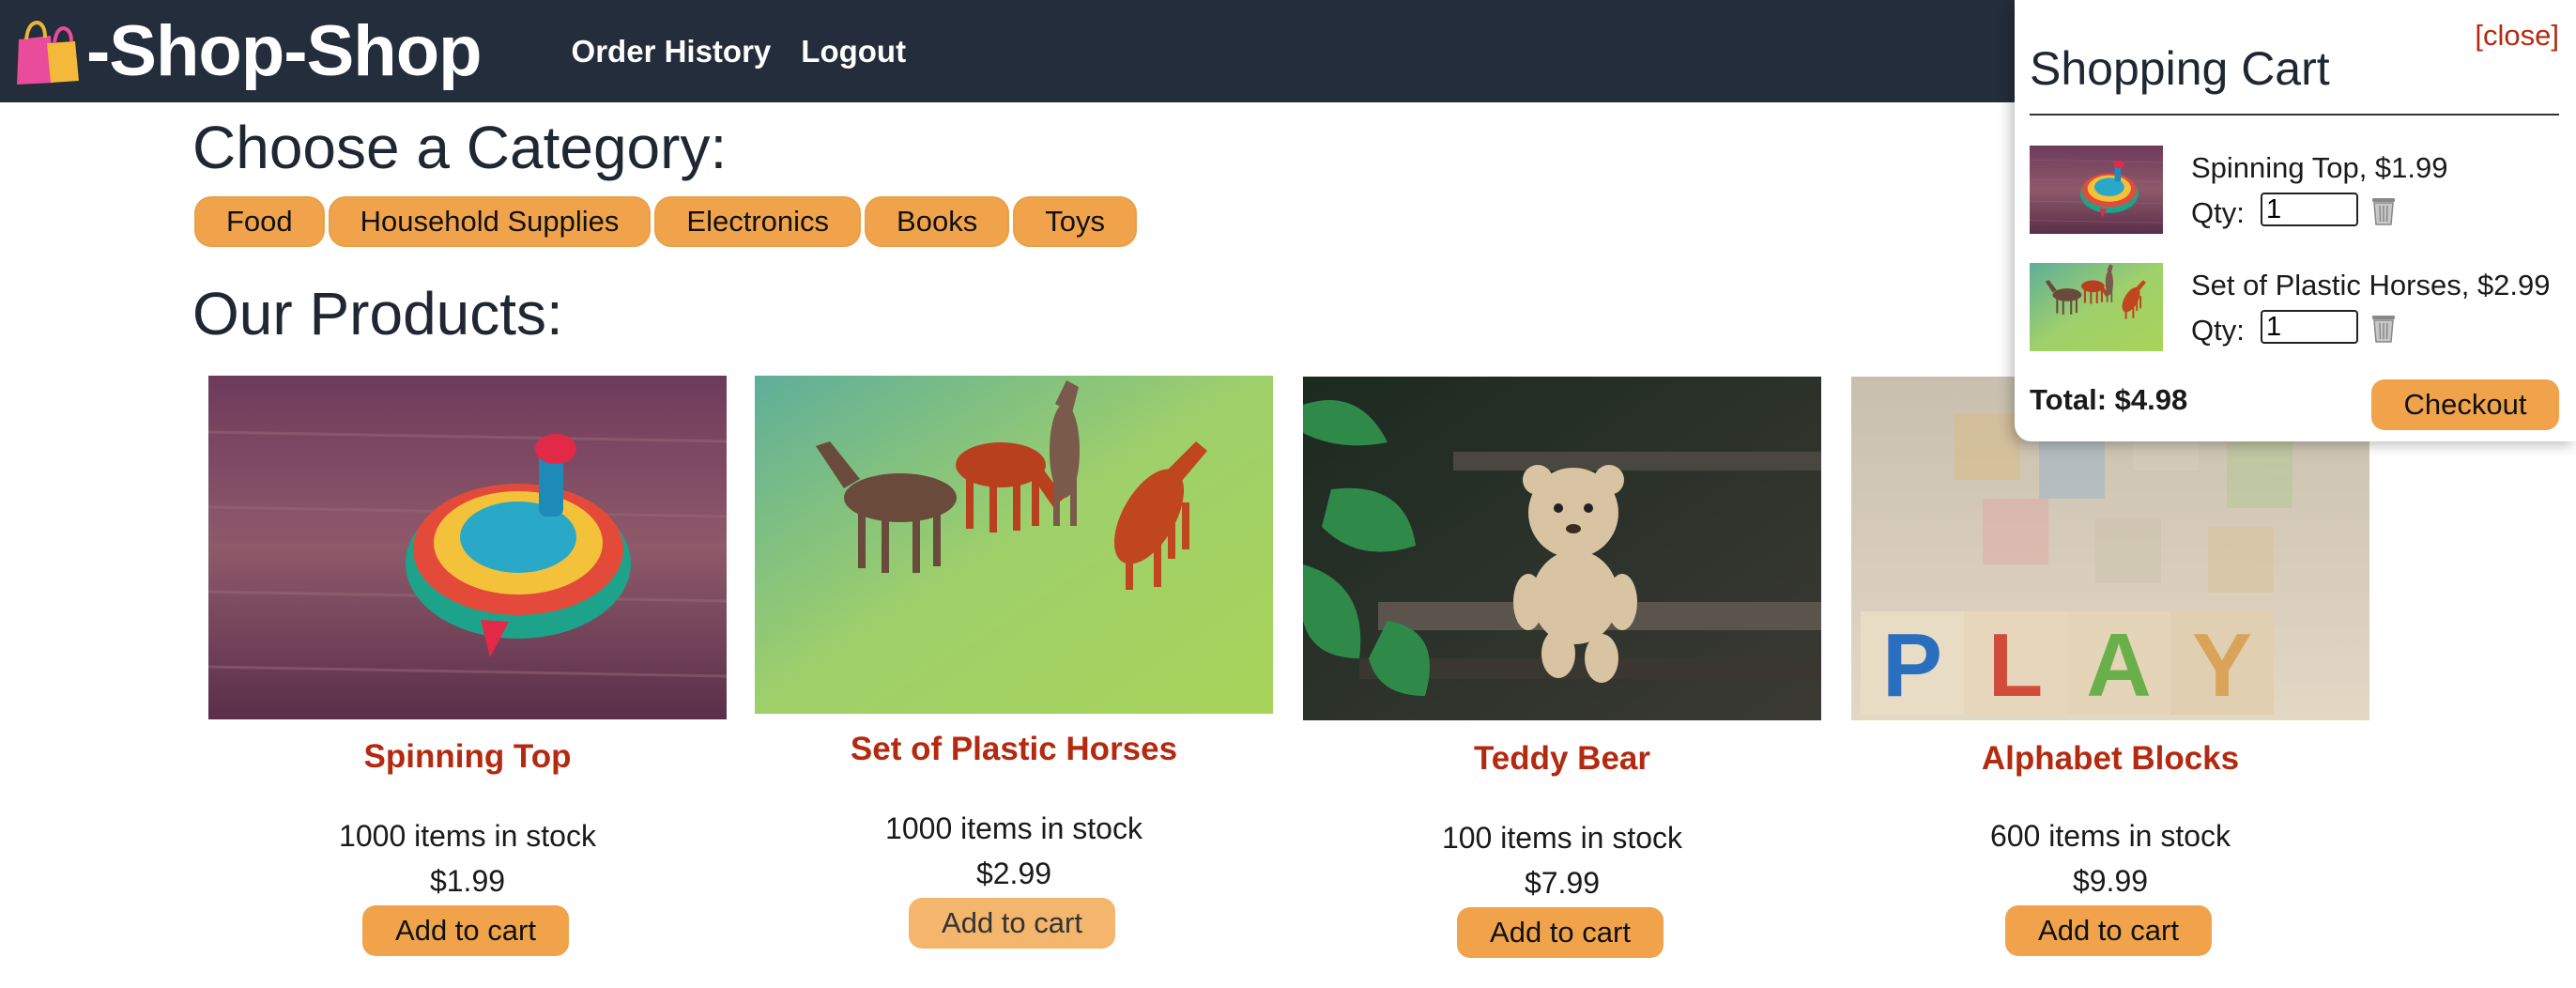 The image size is (2576, 988). I want to click on product-stock: 100 items in stock, so click(1562, 838).